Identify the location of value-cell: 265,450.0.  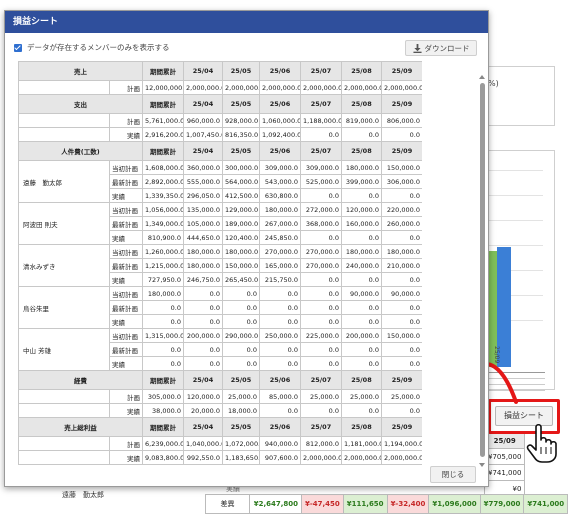
(241, 279).